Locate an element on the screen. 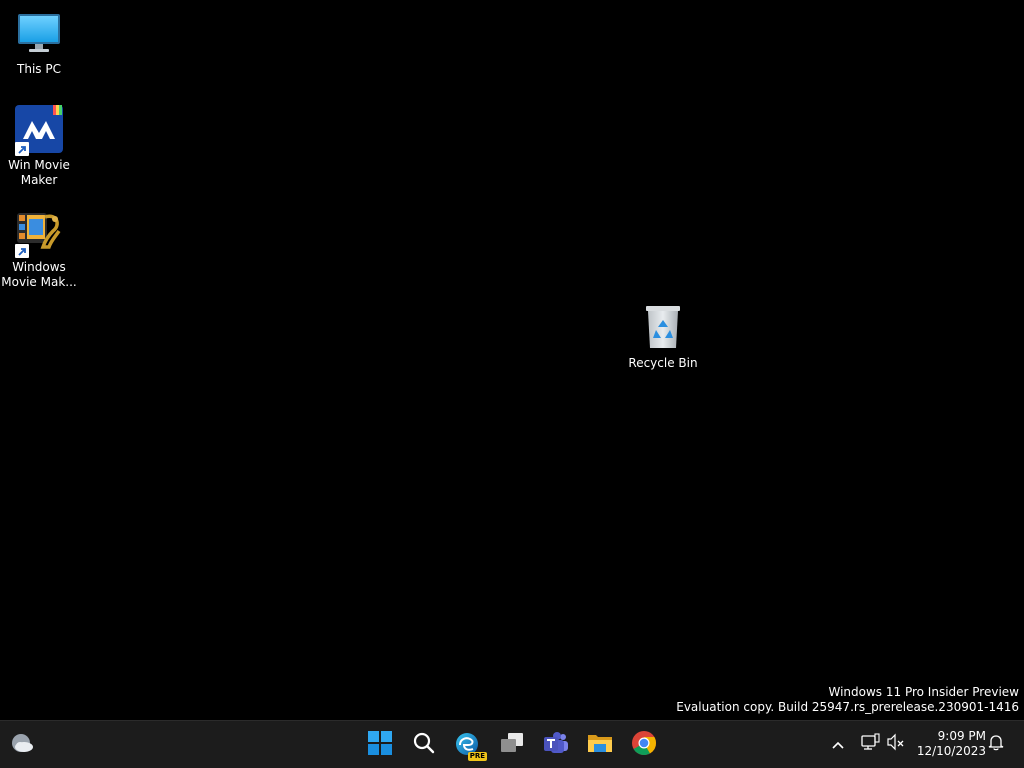  file-explorer-icon is located at coordinates (600, 745).